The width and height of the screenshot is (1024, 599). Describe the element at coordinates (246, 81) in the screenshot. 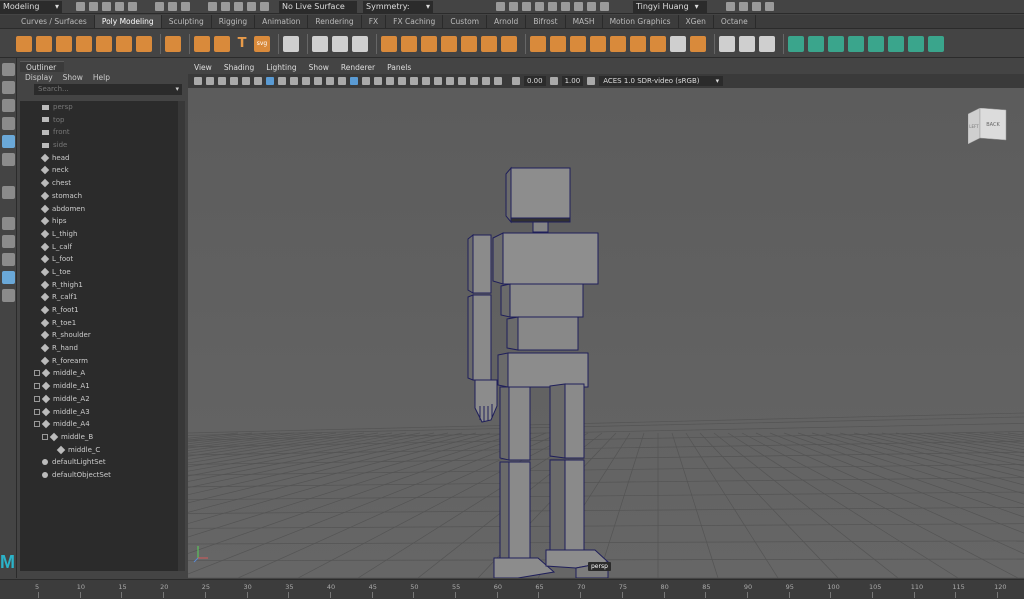

I see `two-d-pan-zoom-icon` at that location.